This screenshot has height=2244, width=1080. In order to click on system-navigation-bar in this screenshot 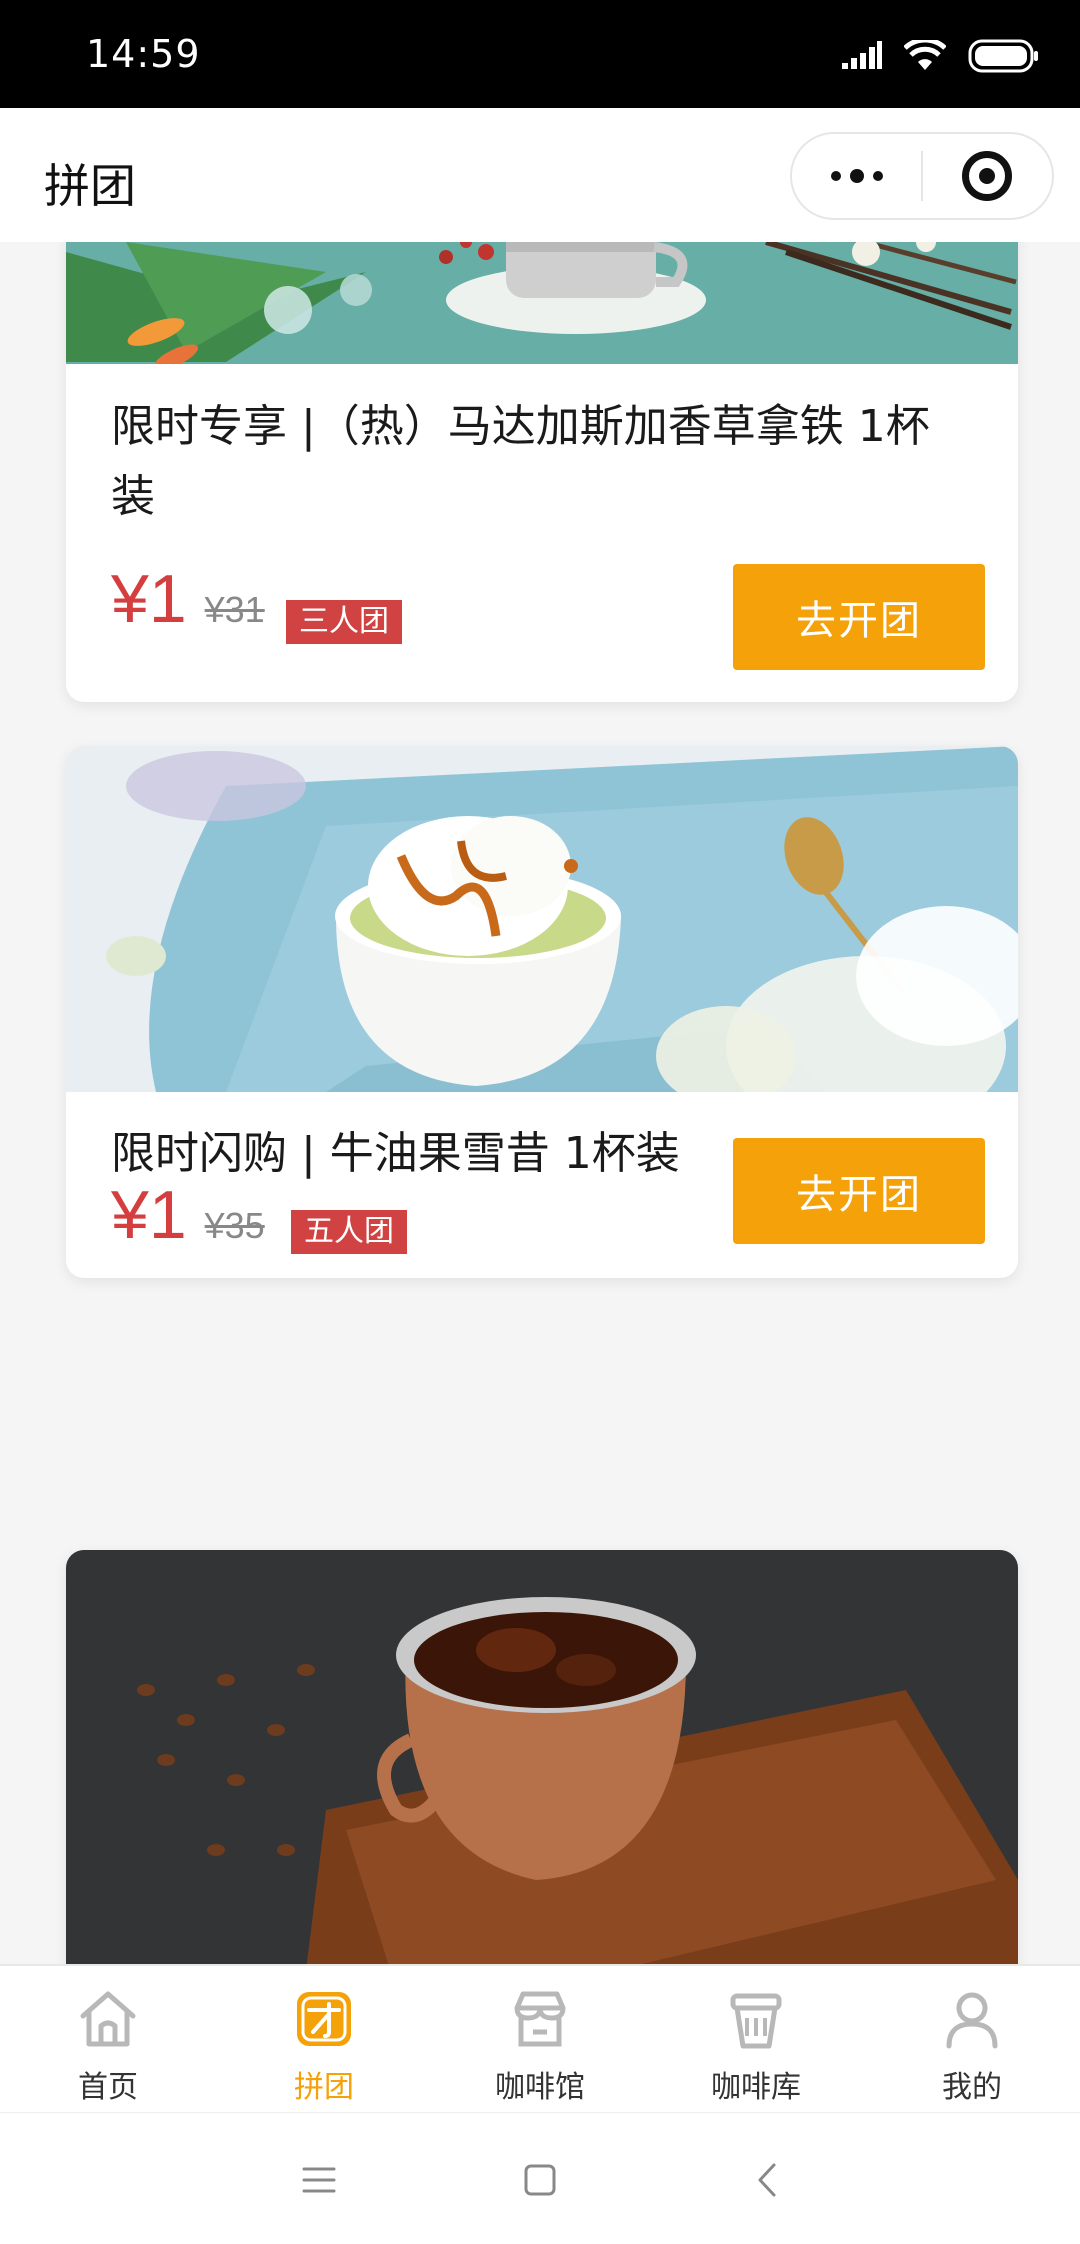, I will do `click(540, 2178)`.